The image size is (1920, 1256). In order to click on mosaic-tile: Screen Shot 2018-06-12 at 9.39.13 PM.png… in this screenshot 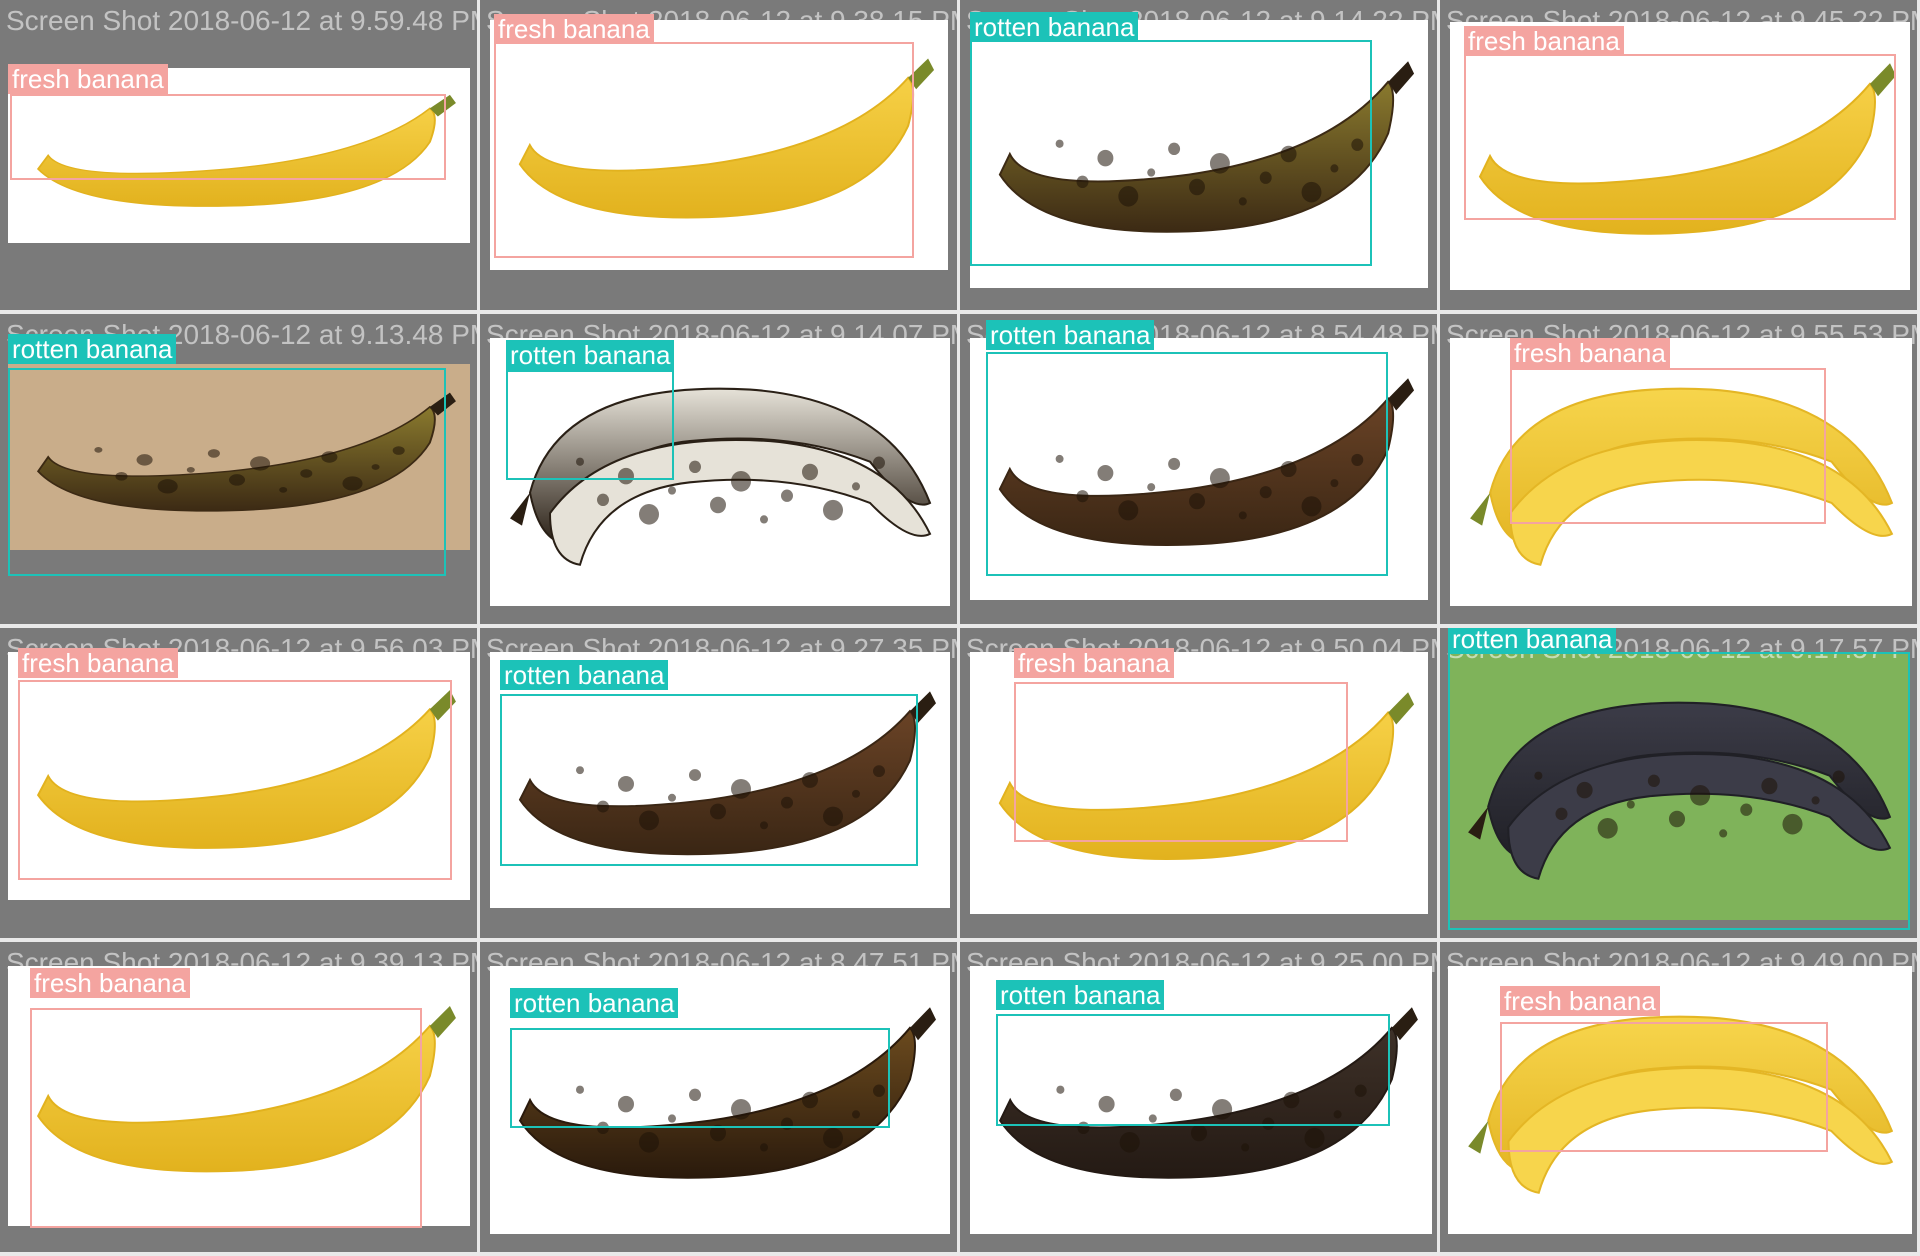, I will do `click(238, 1097)`.